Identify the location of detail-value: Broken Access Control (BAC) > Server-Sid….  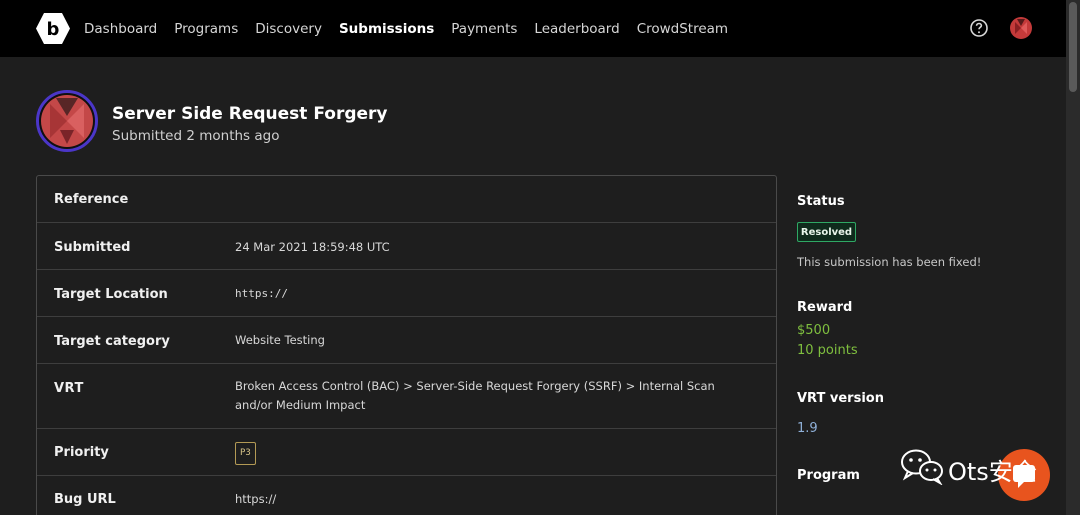
(475, 395).